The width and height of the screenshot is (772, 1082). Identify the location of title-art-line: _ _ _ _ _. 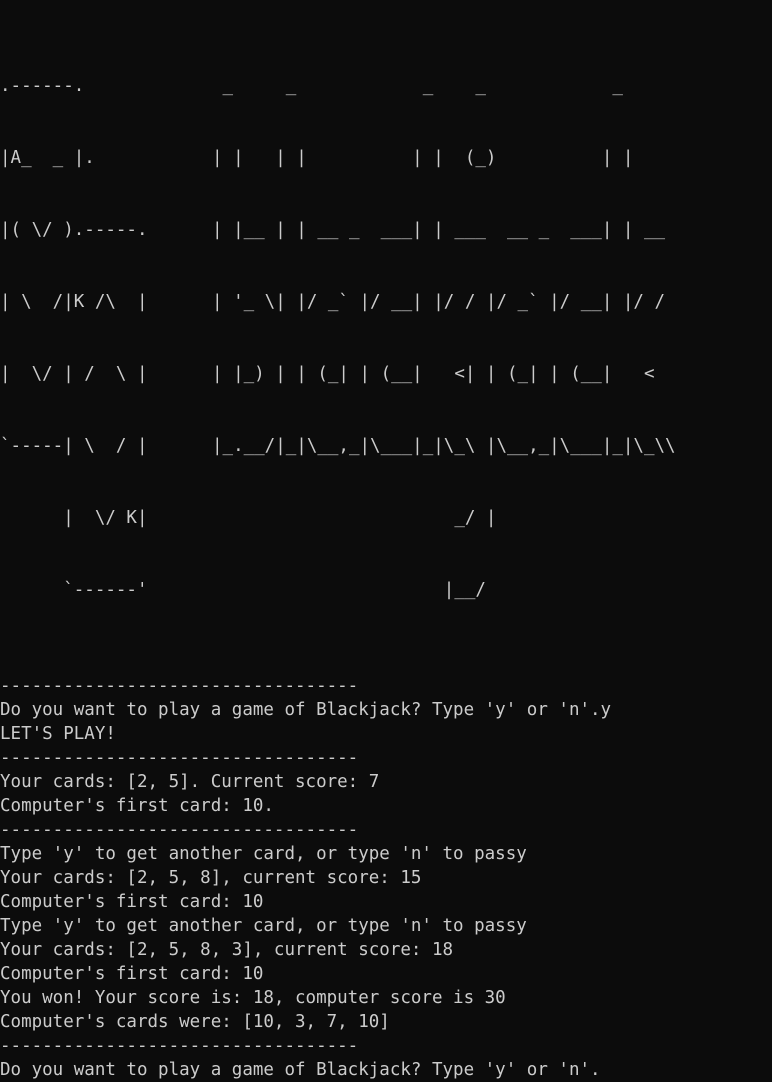
(439, 86).